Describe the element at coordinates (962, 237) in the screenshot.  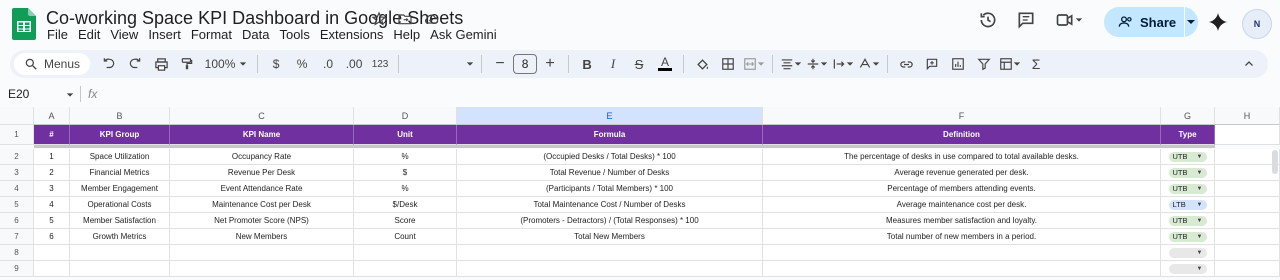
I see `cell-definition: Total number of new members in a period.` at that location.